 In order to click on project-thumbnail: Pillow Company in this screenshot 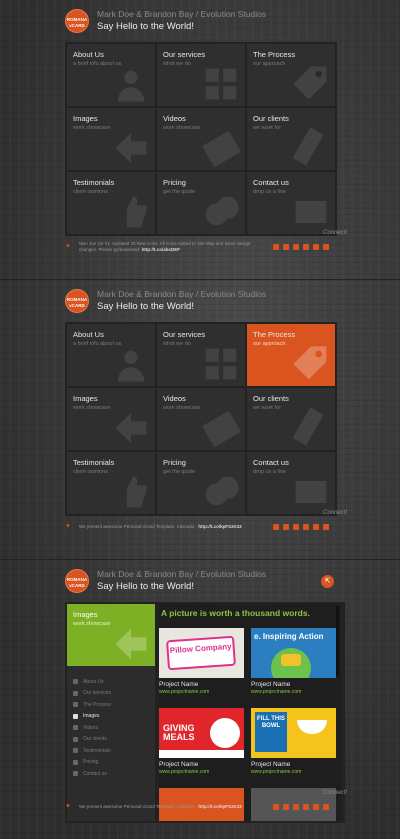, I will do `click(201, 653)`.